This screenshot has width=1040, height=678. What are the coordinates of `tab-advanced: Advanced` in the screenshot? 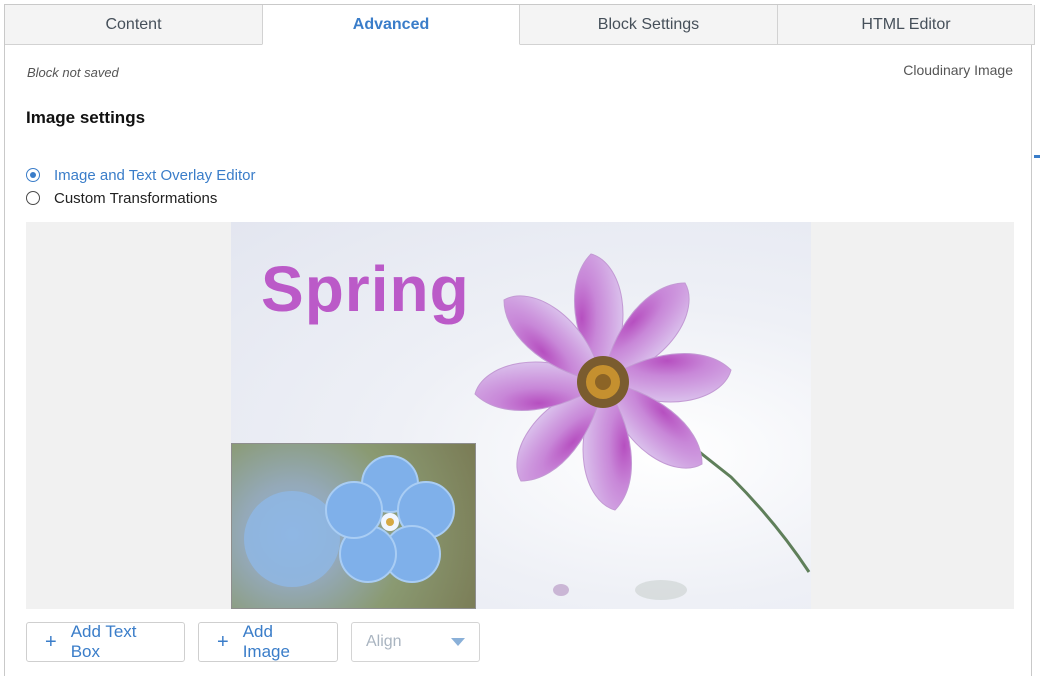 It's located at (391, 25).